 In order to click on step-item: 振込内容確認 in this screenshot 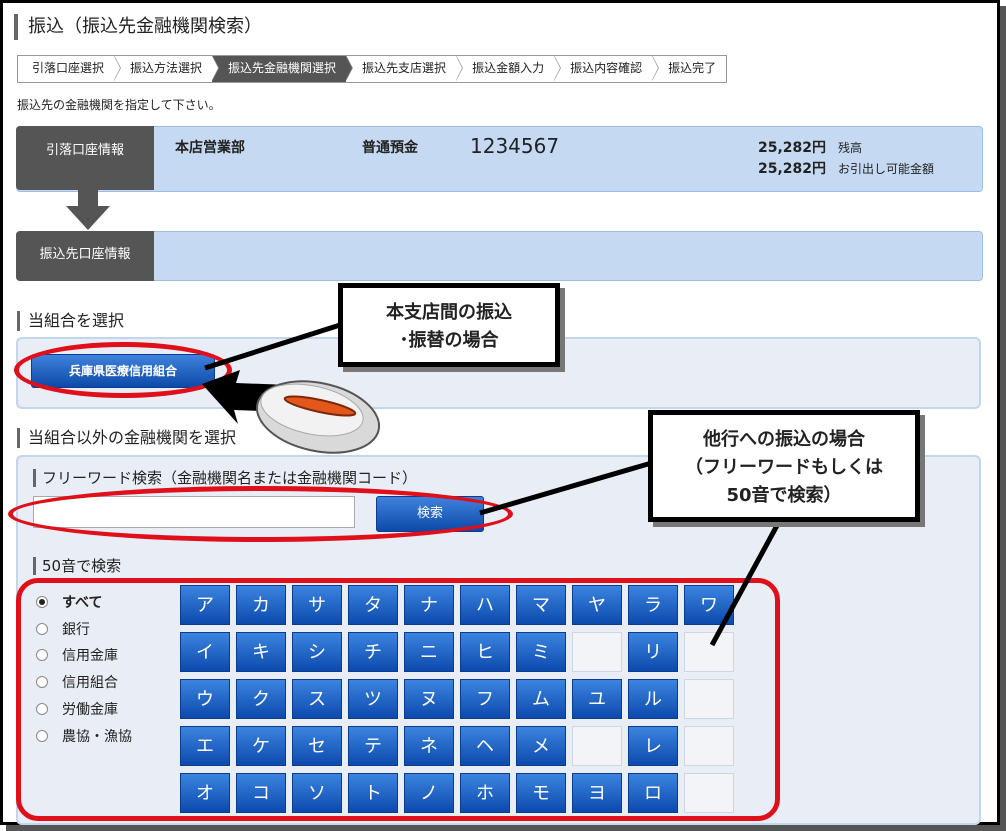, I will do `click(607, 68)`.